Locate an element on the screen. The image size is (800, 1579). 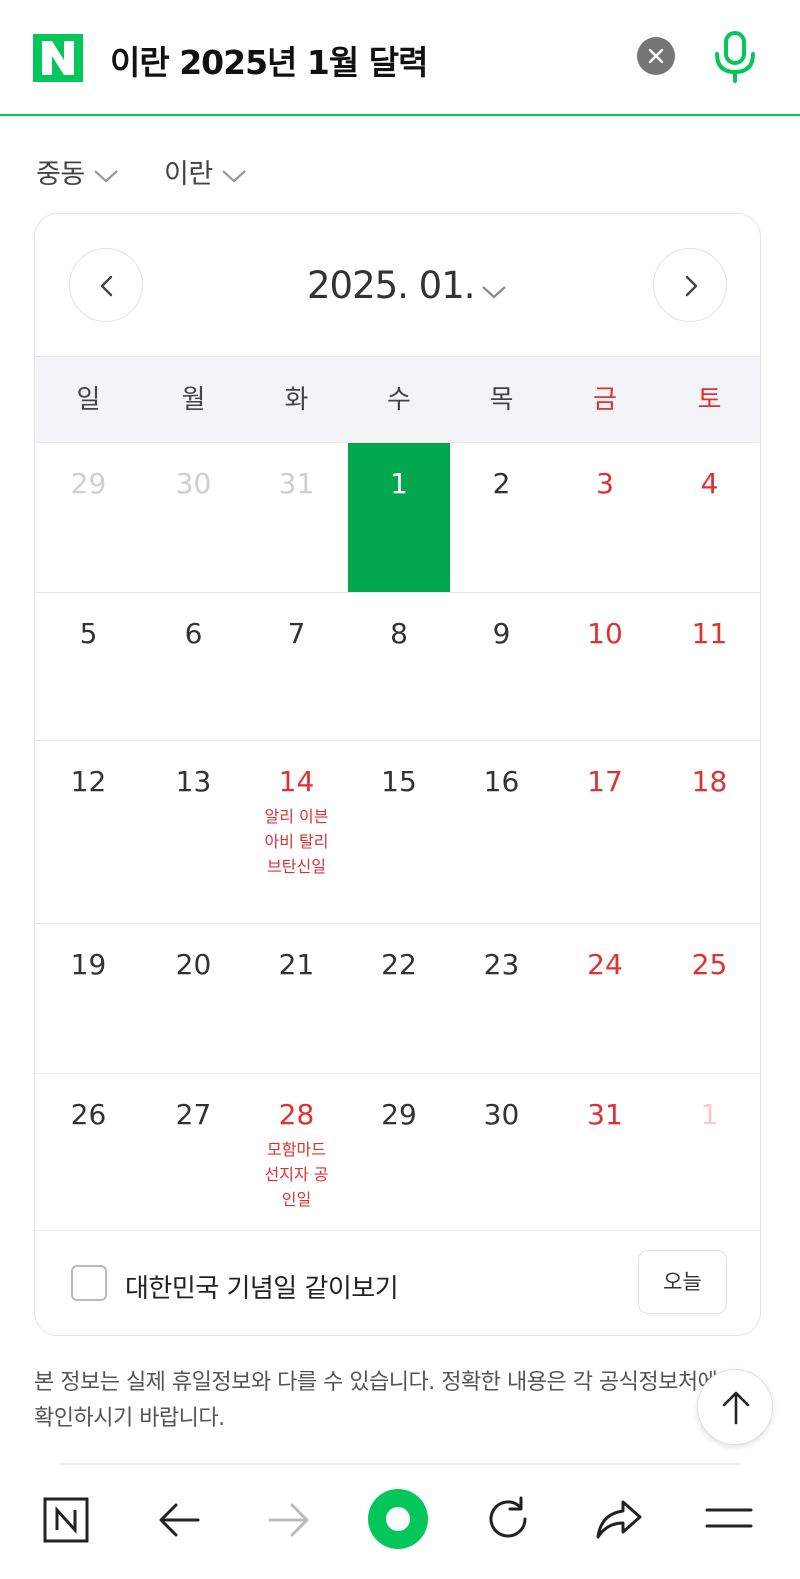
day-cell: 8 is located at coordinates (399, 666).